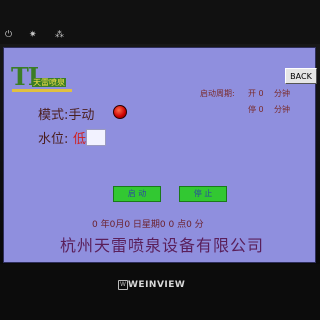  What do you see at coordinates (282, 93) in the screenshot?
I see `on-minutes-unit: 分钟` at bounding box center [282, 93].